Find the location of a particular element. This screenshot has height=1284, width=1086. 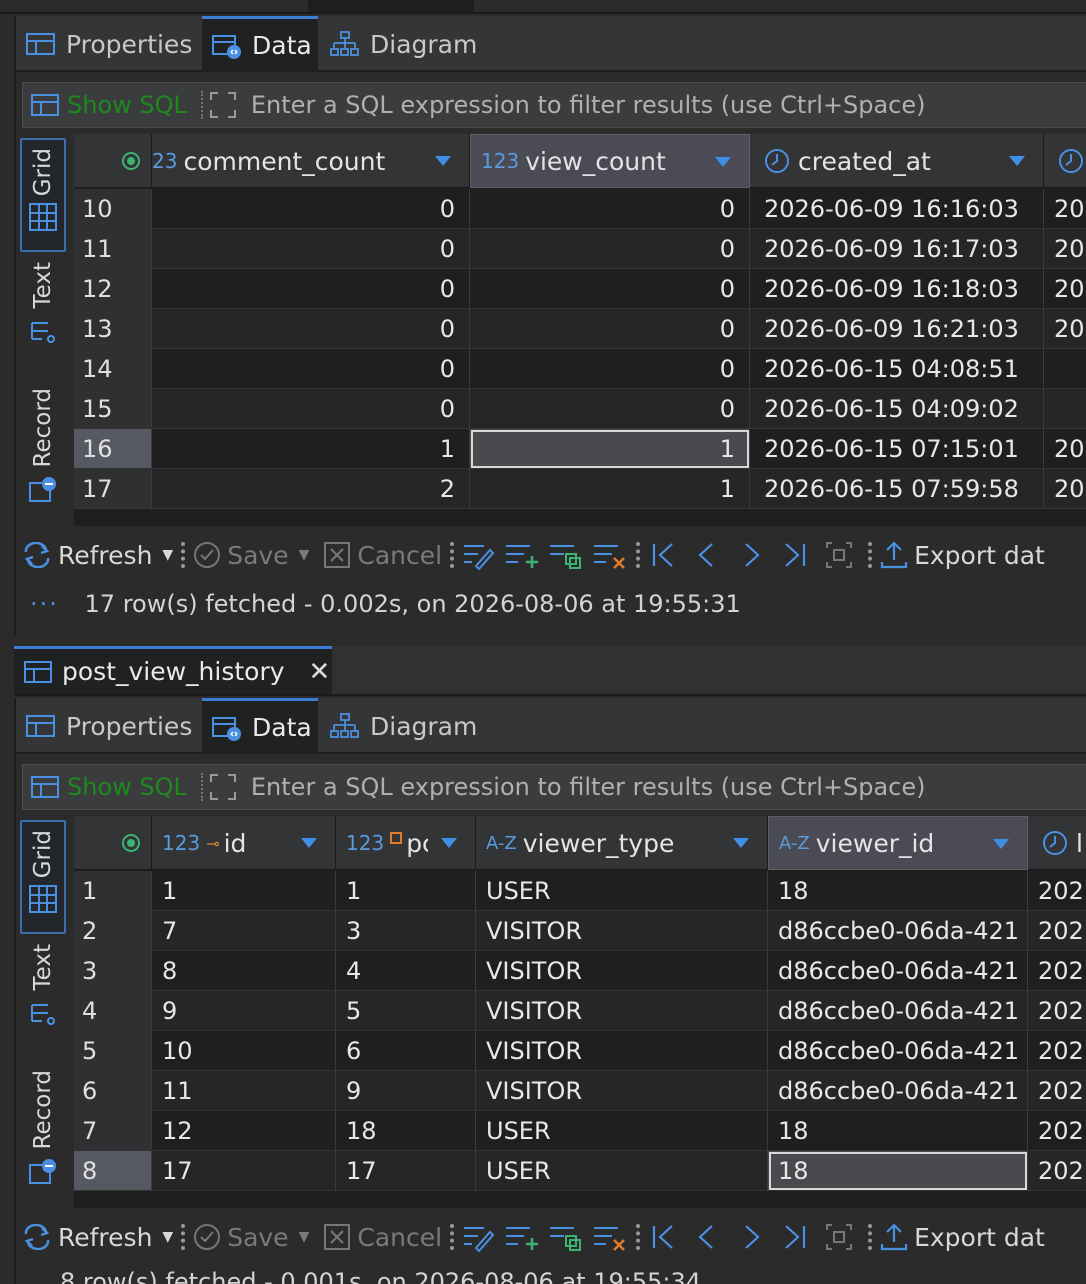

column-header-comment-count: 23 comment_count is located at coordinates (311, 161).